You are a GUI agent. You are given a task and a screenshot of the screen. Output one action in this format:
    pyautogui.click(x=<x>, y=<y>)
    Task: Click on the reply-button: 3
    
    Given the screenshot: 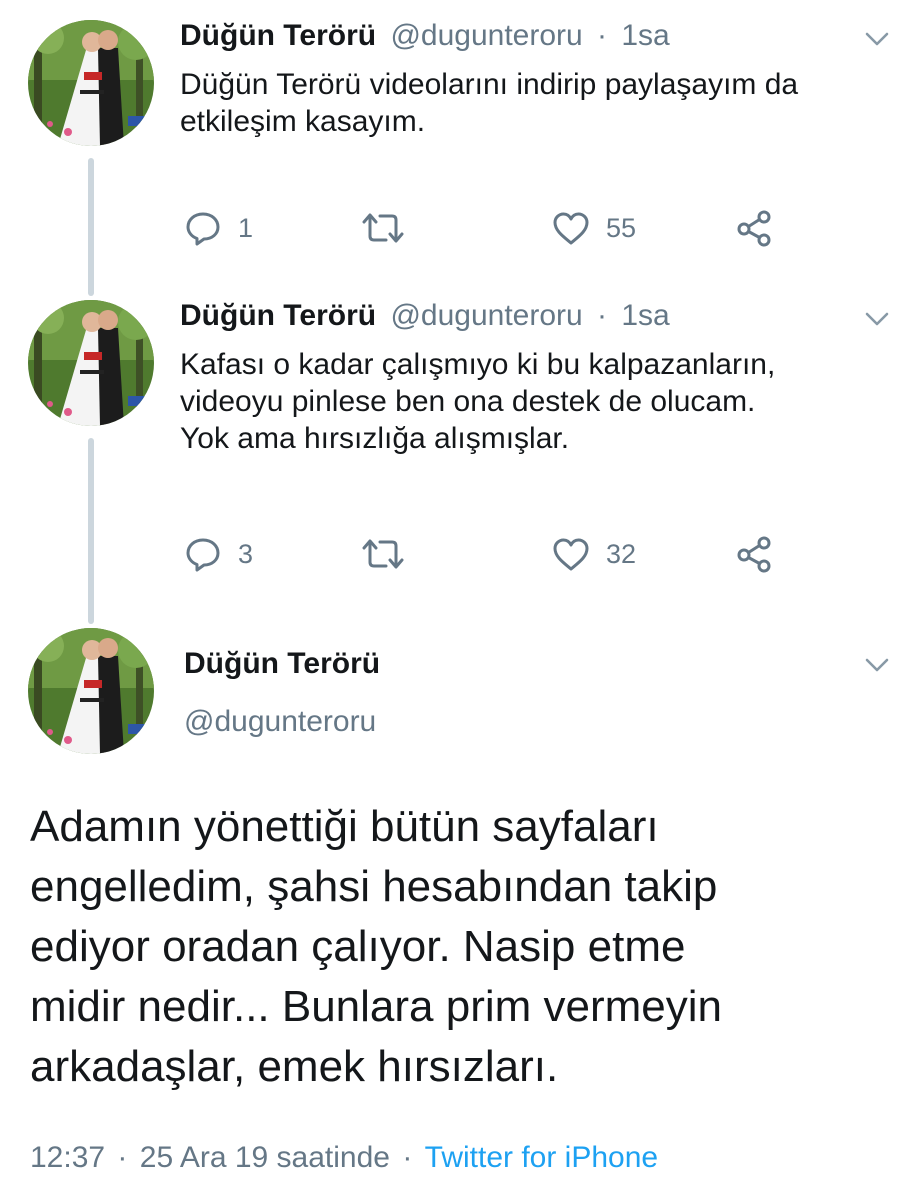 What is the action you would take?
    pyautogui.click(x=218, y=554)
    